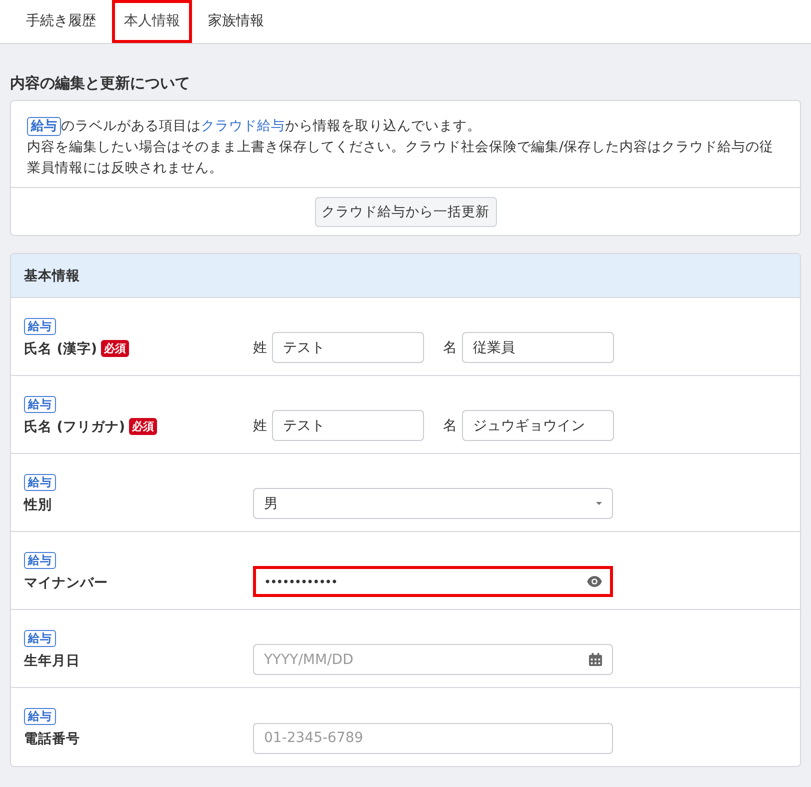  Describe the element at coordinates (61, 21) in the screenshot. I see `tab: 手続き履歴` at that location.